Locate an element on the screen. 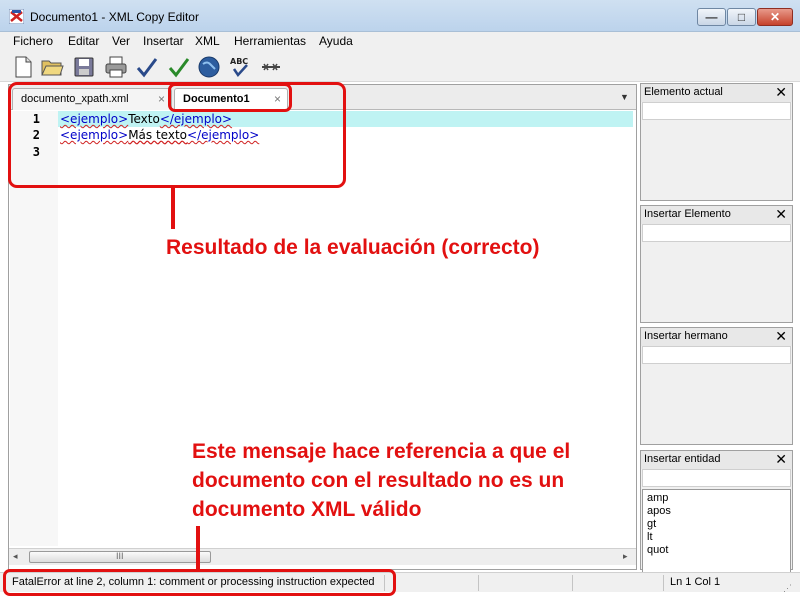 This screenshot has width=800, height=600. minimize-icon: — is located at coordinates (711, 17).